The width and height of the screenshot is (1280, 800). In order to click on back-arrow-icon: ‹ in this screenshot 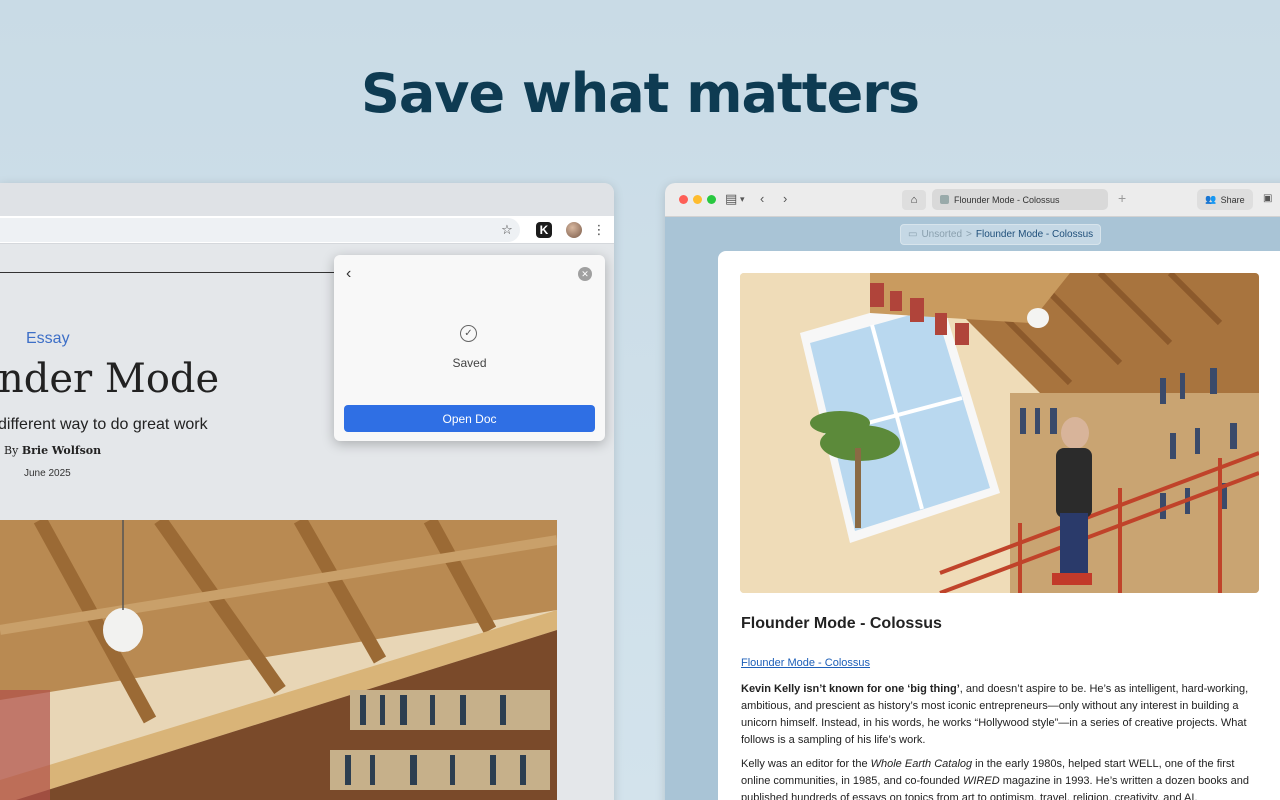, I will do `click(762, 198)`.